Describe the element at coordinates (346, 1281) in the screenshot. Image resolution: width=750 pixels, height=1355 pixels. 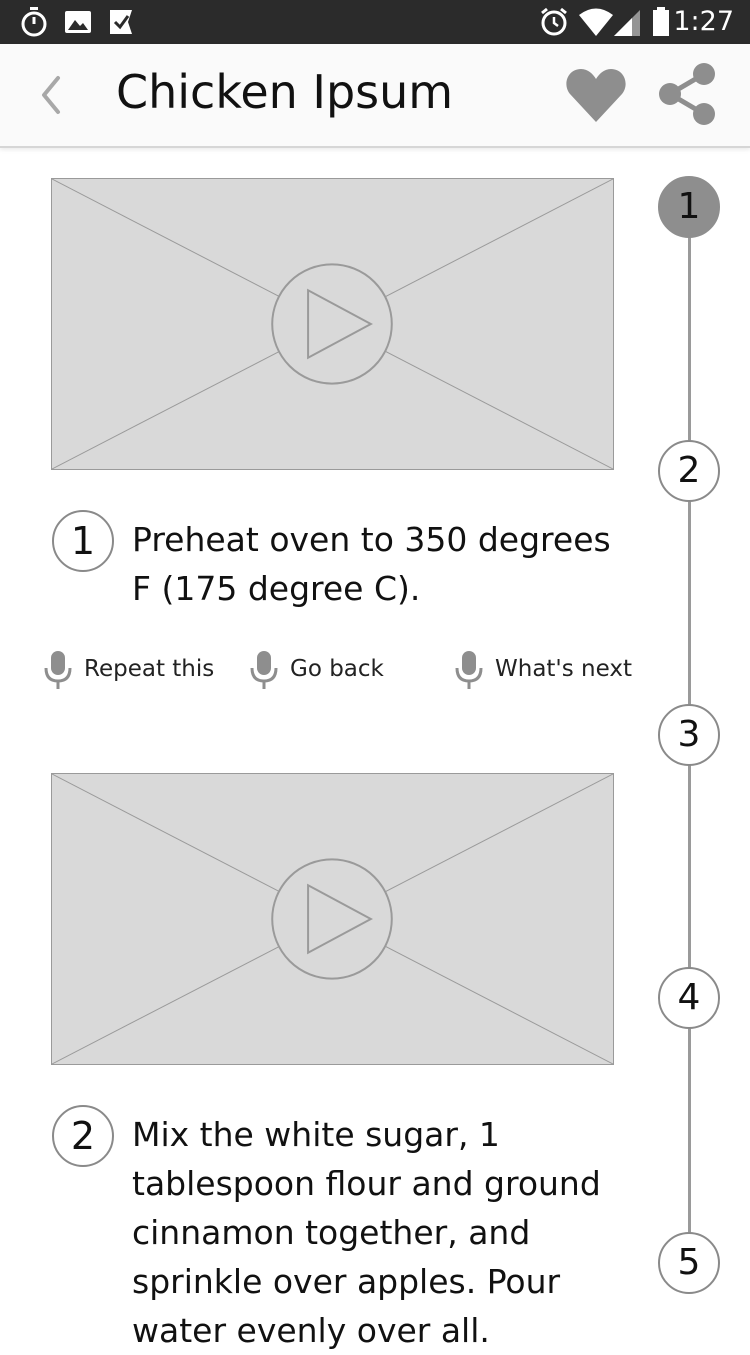
I see `instruction-line: sprinkle over apples. Pour` at that location.